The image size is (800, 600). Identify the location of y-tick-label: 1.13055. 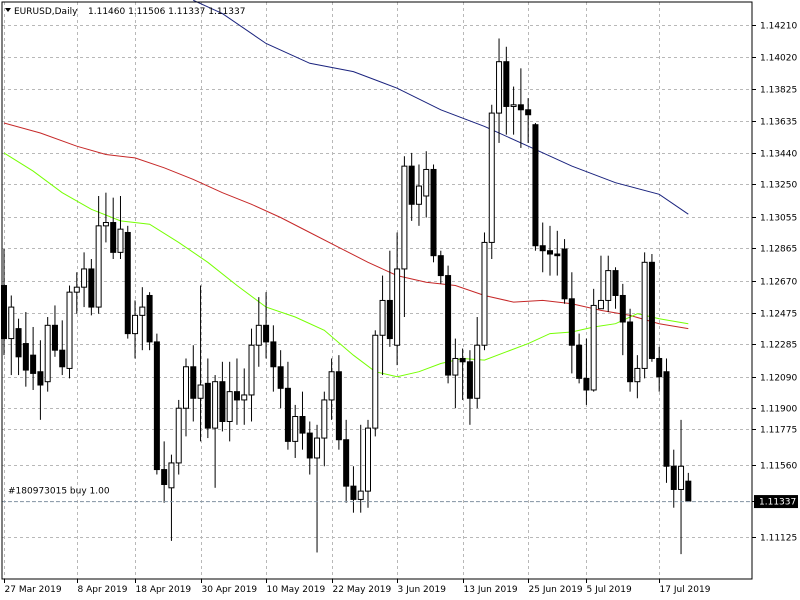
(778, 219).